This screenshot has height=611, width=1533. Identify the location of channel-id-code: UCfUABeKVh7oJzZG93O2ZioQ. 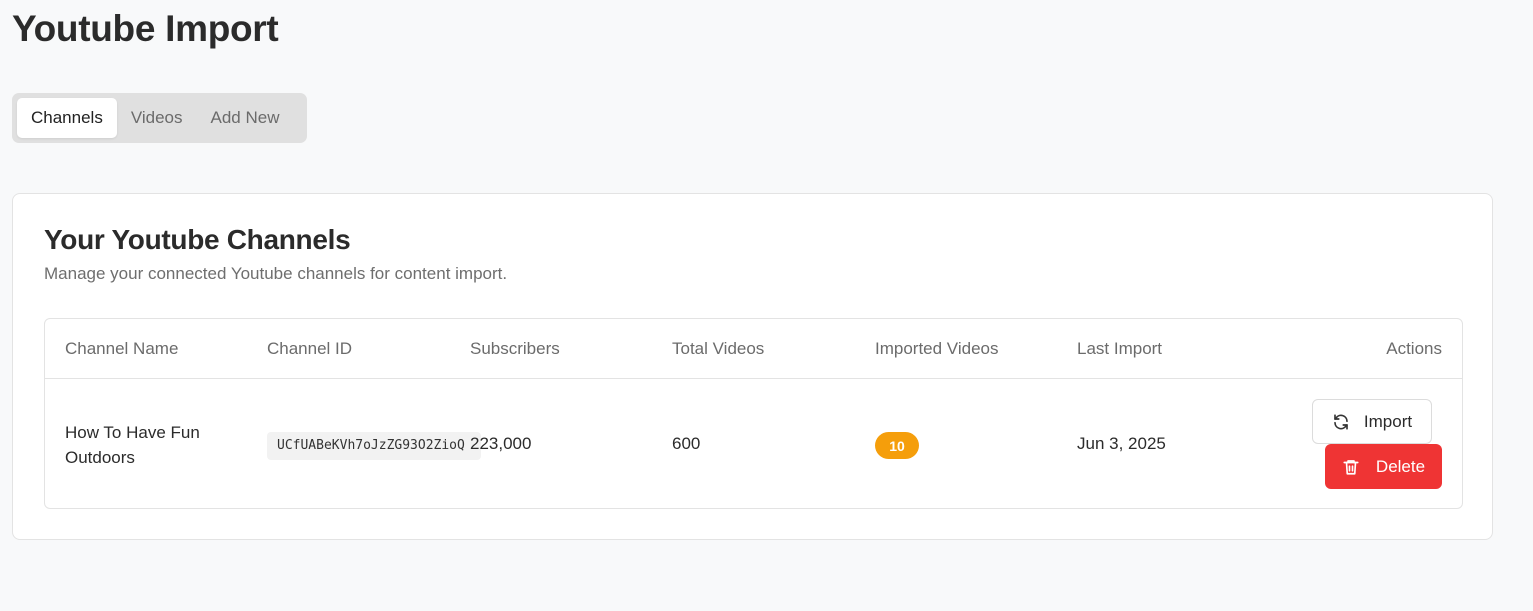
(374, 446).